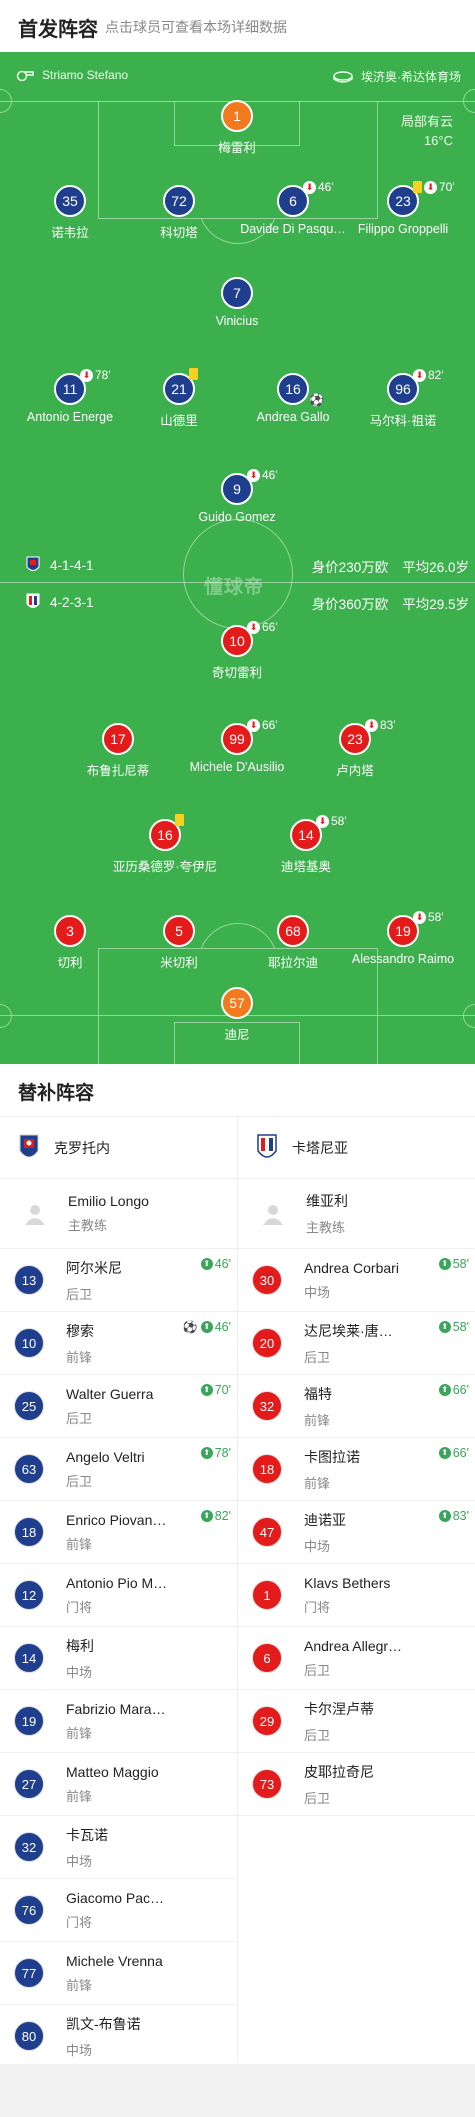 Image resolution: width=475 pixels, height=2117 pixels. I want to click on sub-player-row: 80 凯文-布鲁诺 中场, so click(118, 2036).